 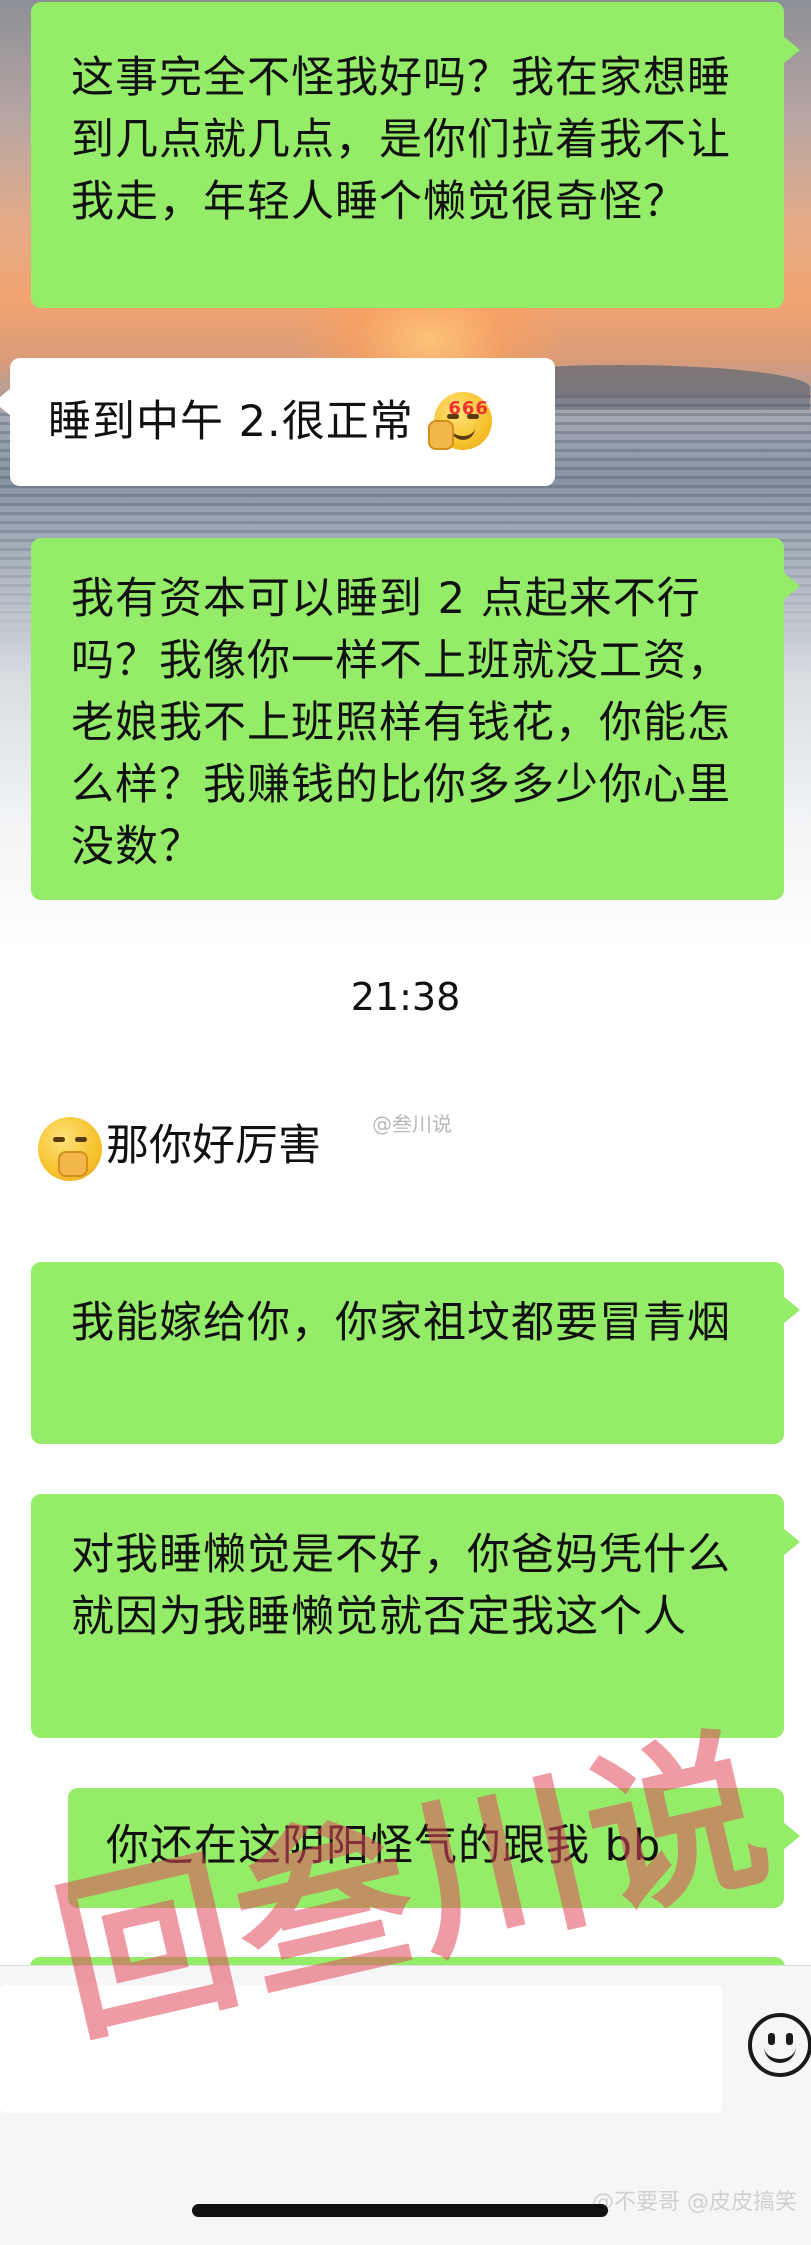 I want to click on message-text: 那你好厉害, so click(x=213, y=1146).